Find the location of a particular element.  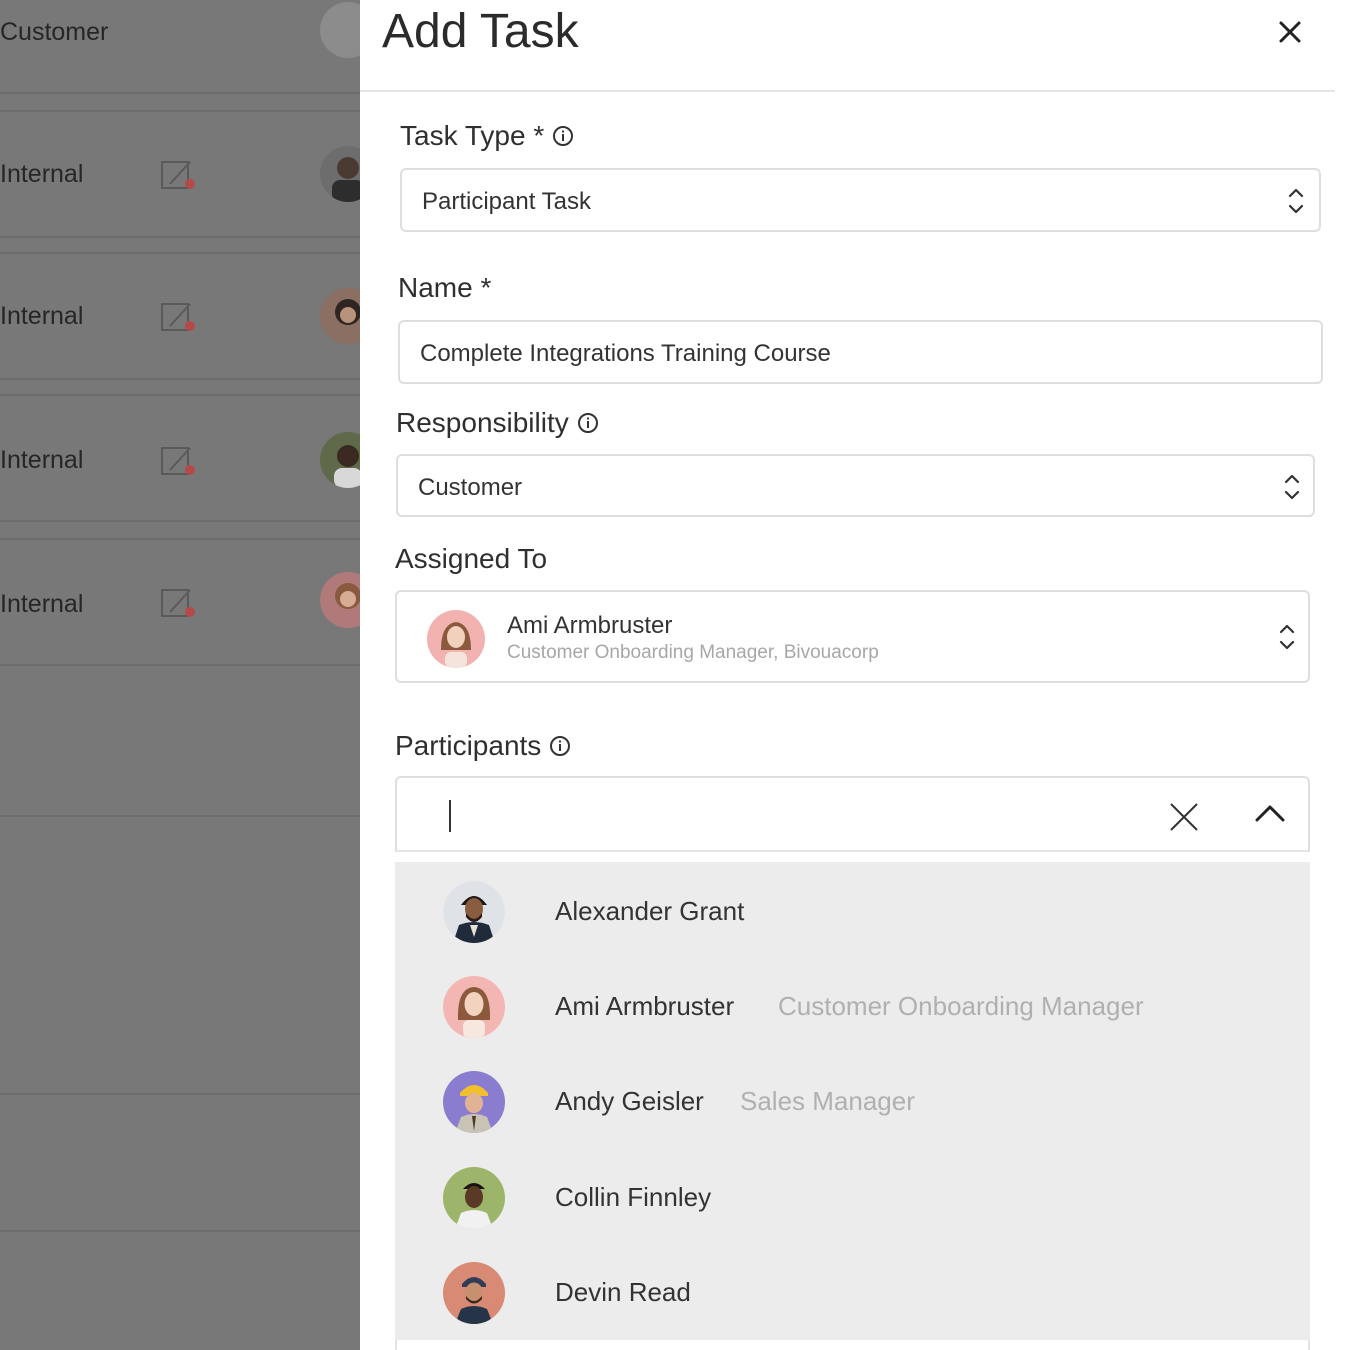

participants-label-text: Participants is located at coordinates (468, 745).